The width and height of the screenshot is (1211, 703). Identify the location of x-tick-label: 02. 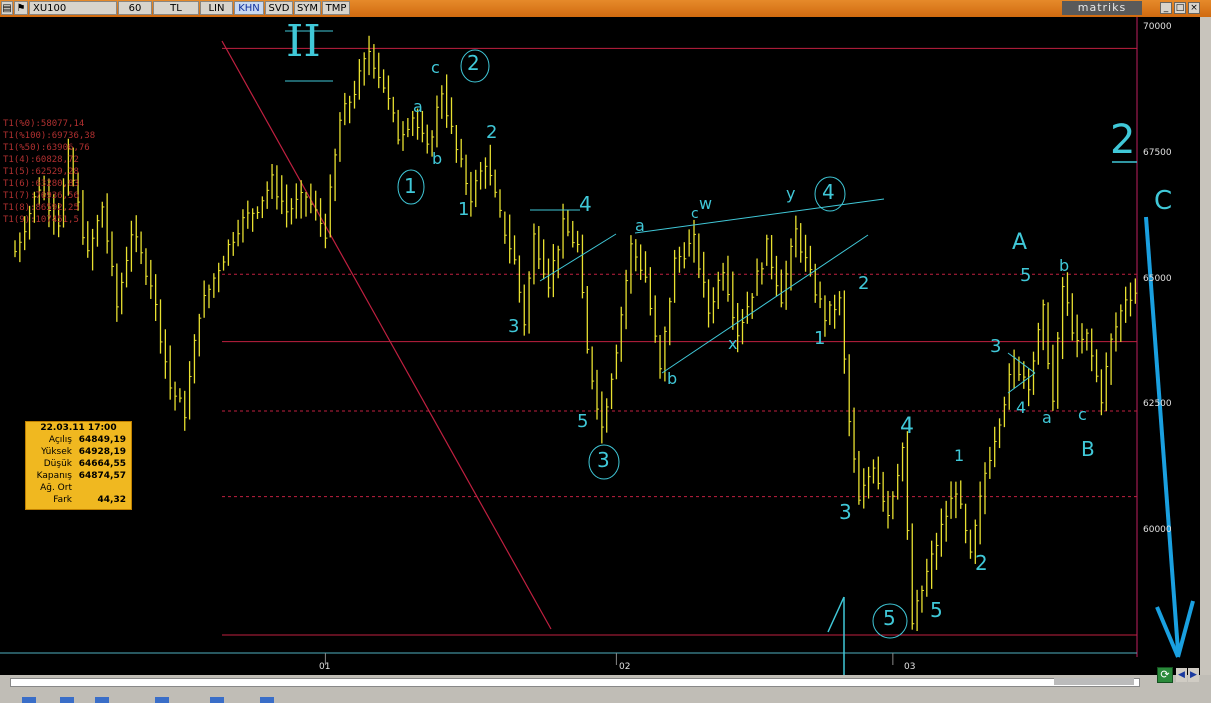
(625, 667).